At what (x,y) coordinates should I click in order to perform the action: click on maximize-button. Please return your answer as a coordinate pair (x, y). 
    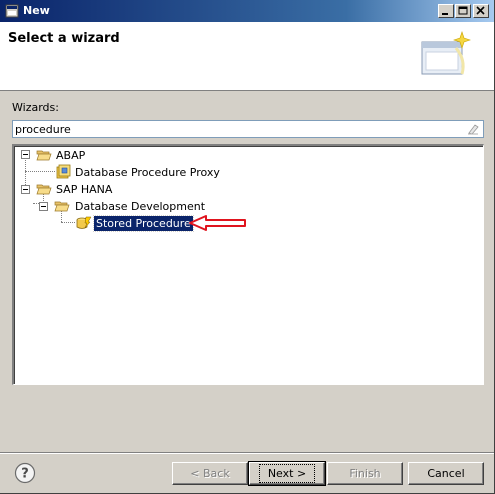
    Looking at the image, I should click on (463, 11).